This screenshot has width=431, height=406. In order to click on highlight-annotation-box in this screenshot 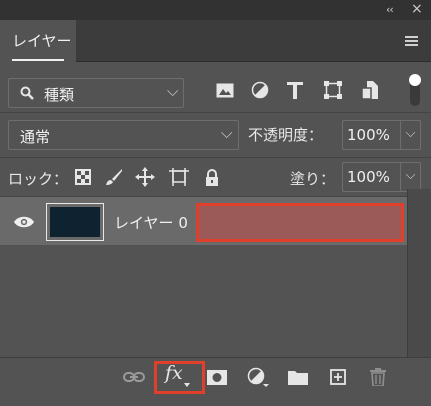, I will do `click(300, 222)`.